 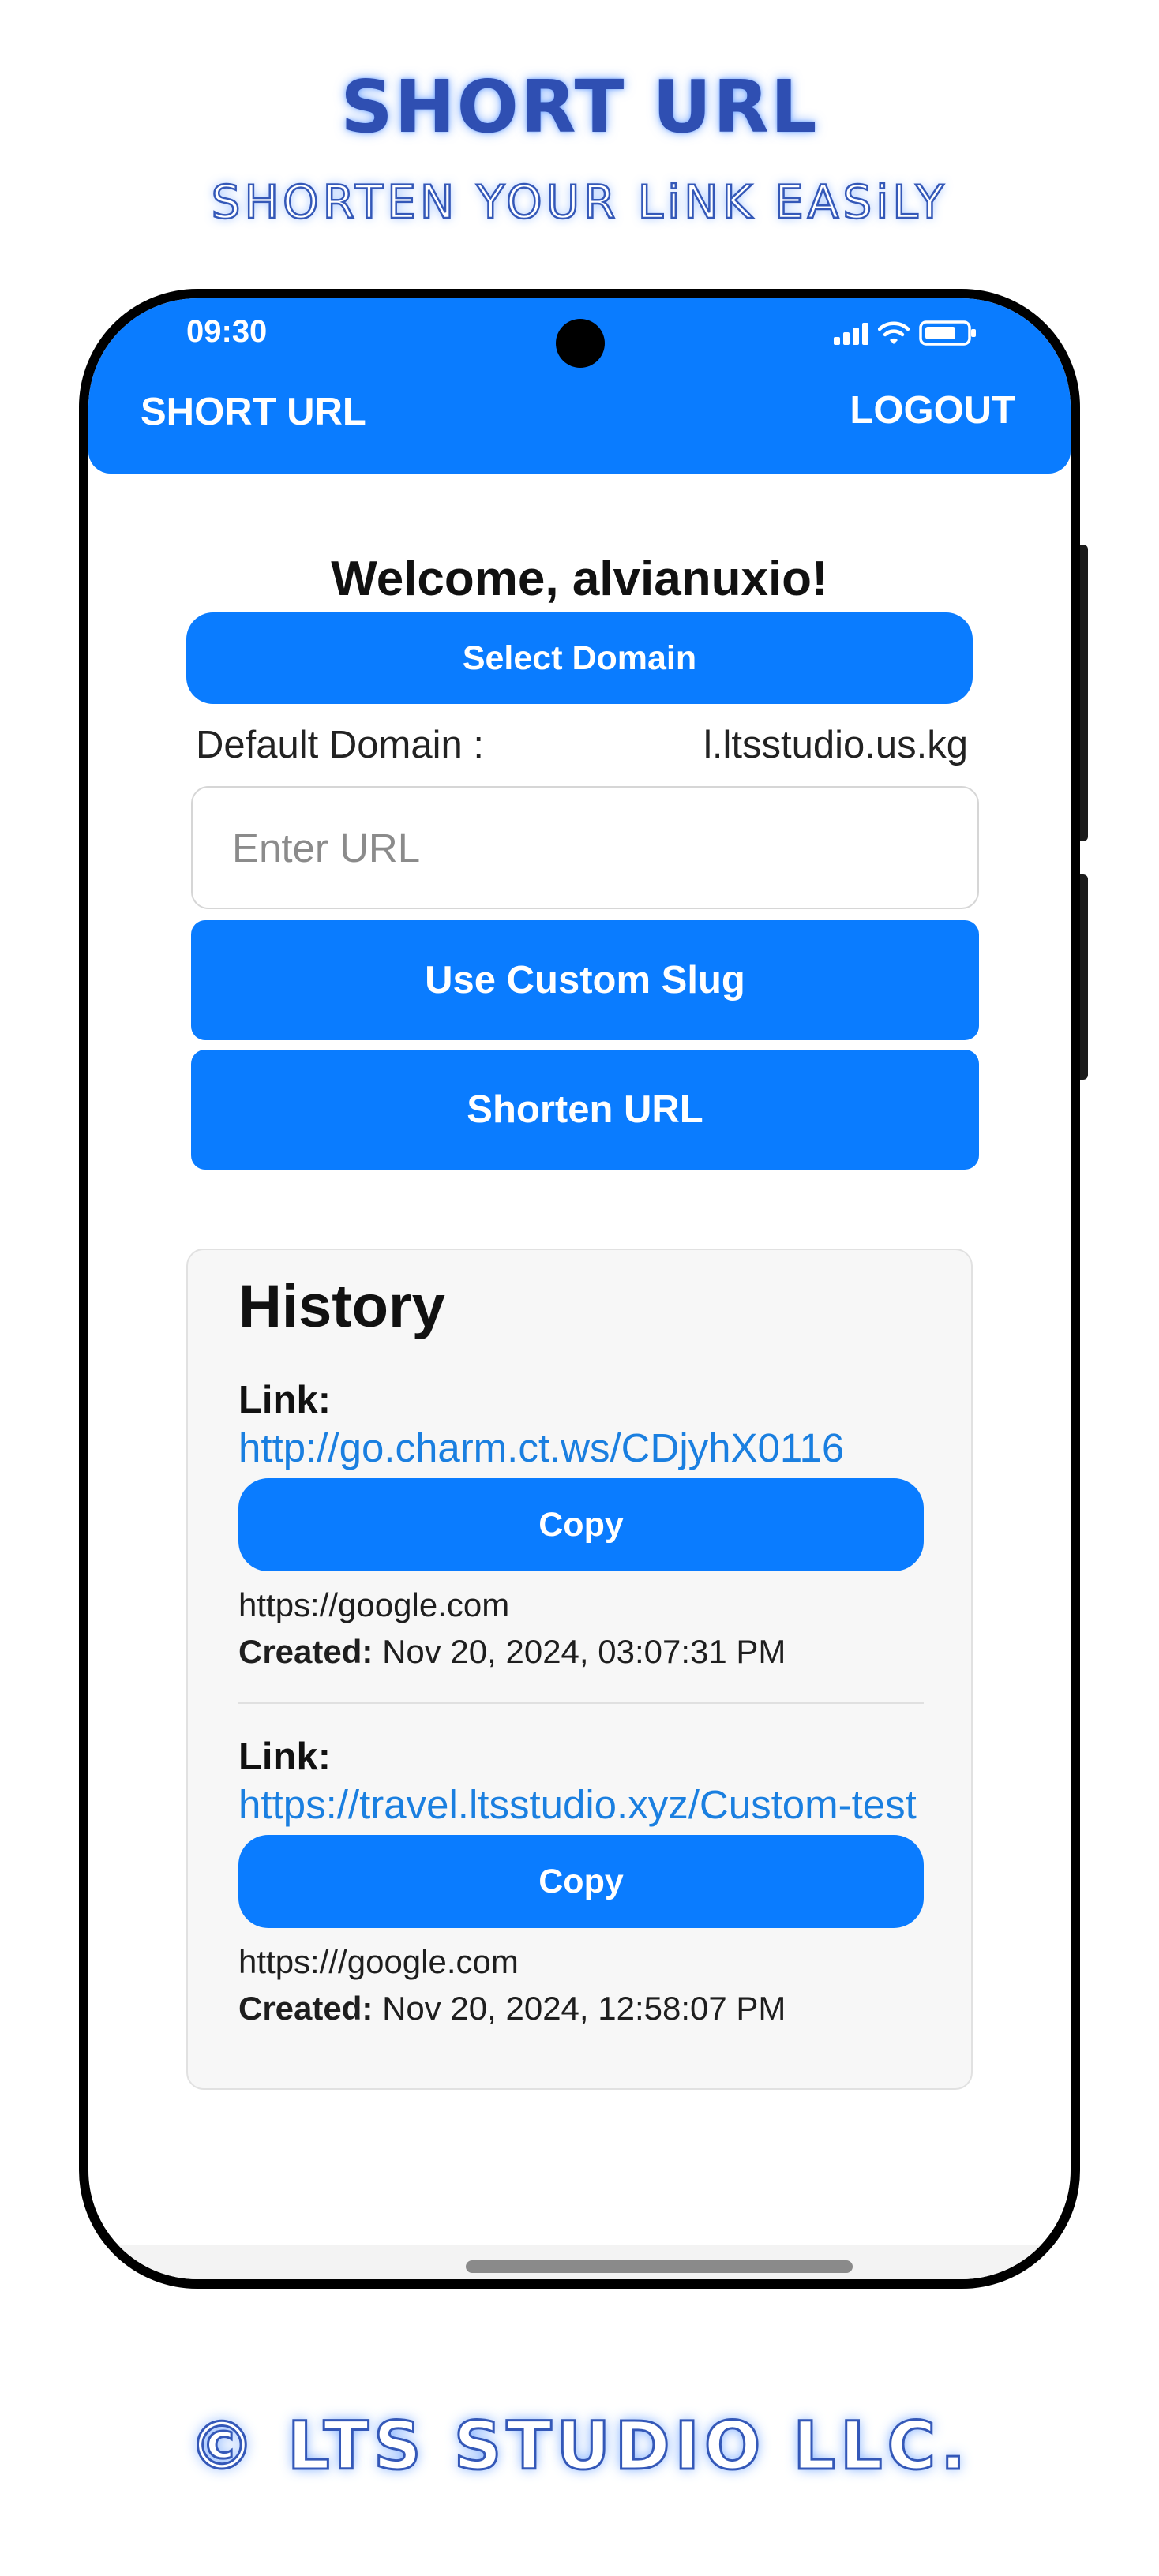 I want to click on home-indicator, so click(x=659, y=2266).